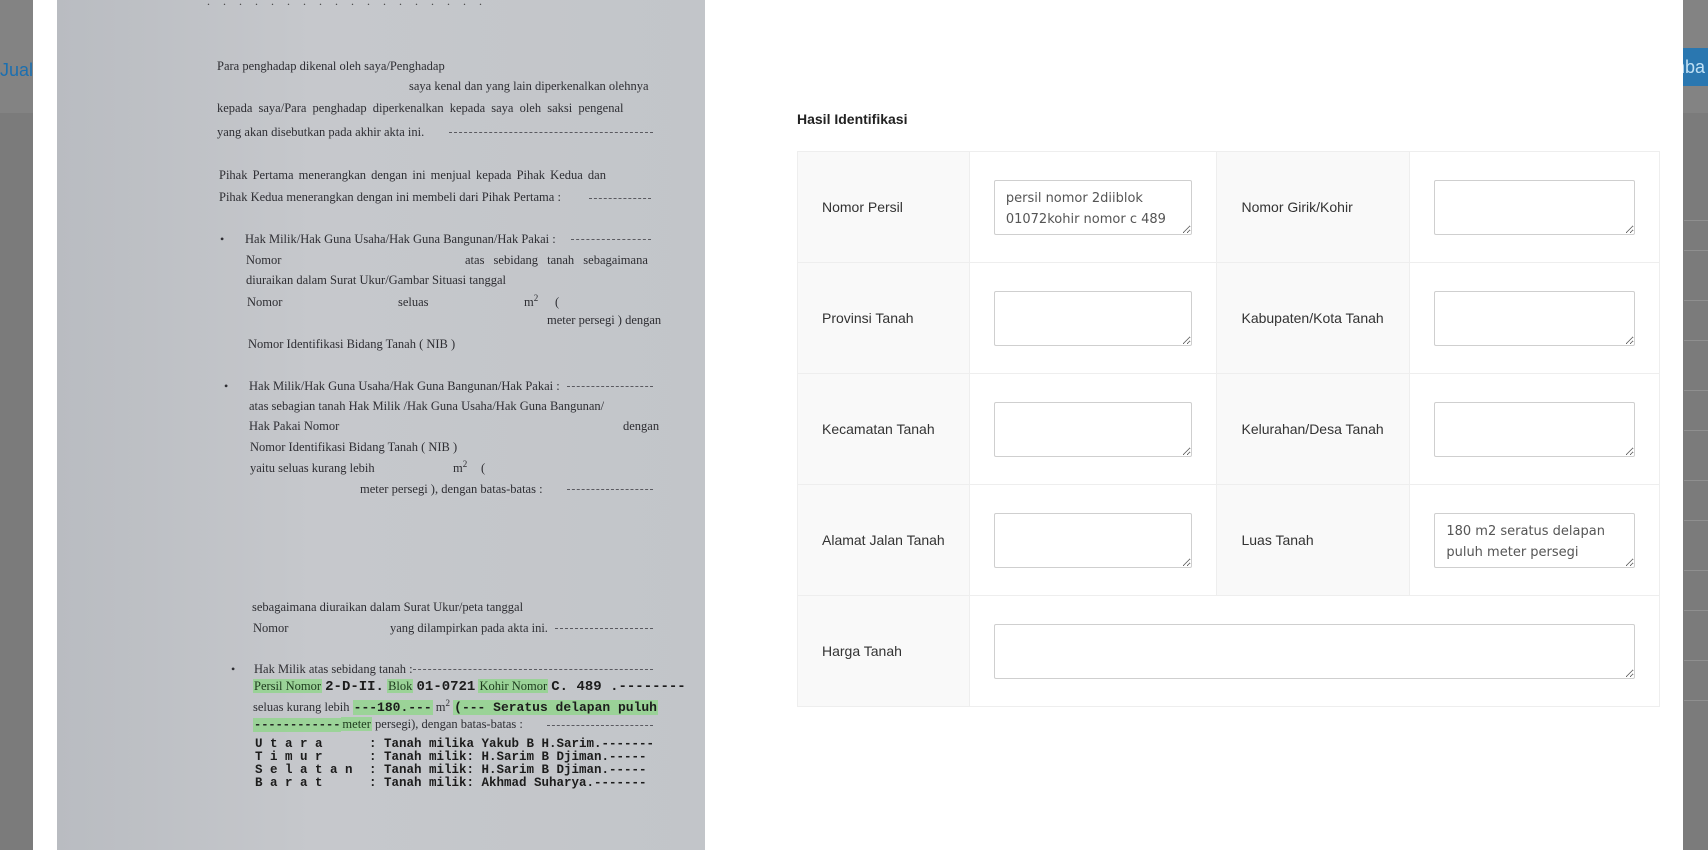 The width and height of the screenshot is (1708, 850). I want to click on label-alamat: Alamat Jalan Tanah, so click(883, 540).